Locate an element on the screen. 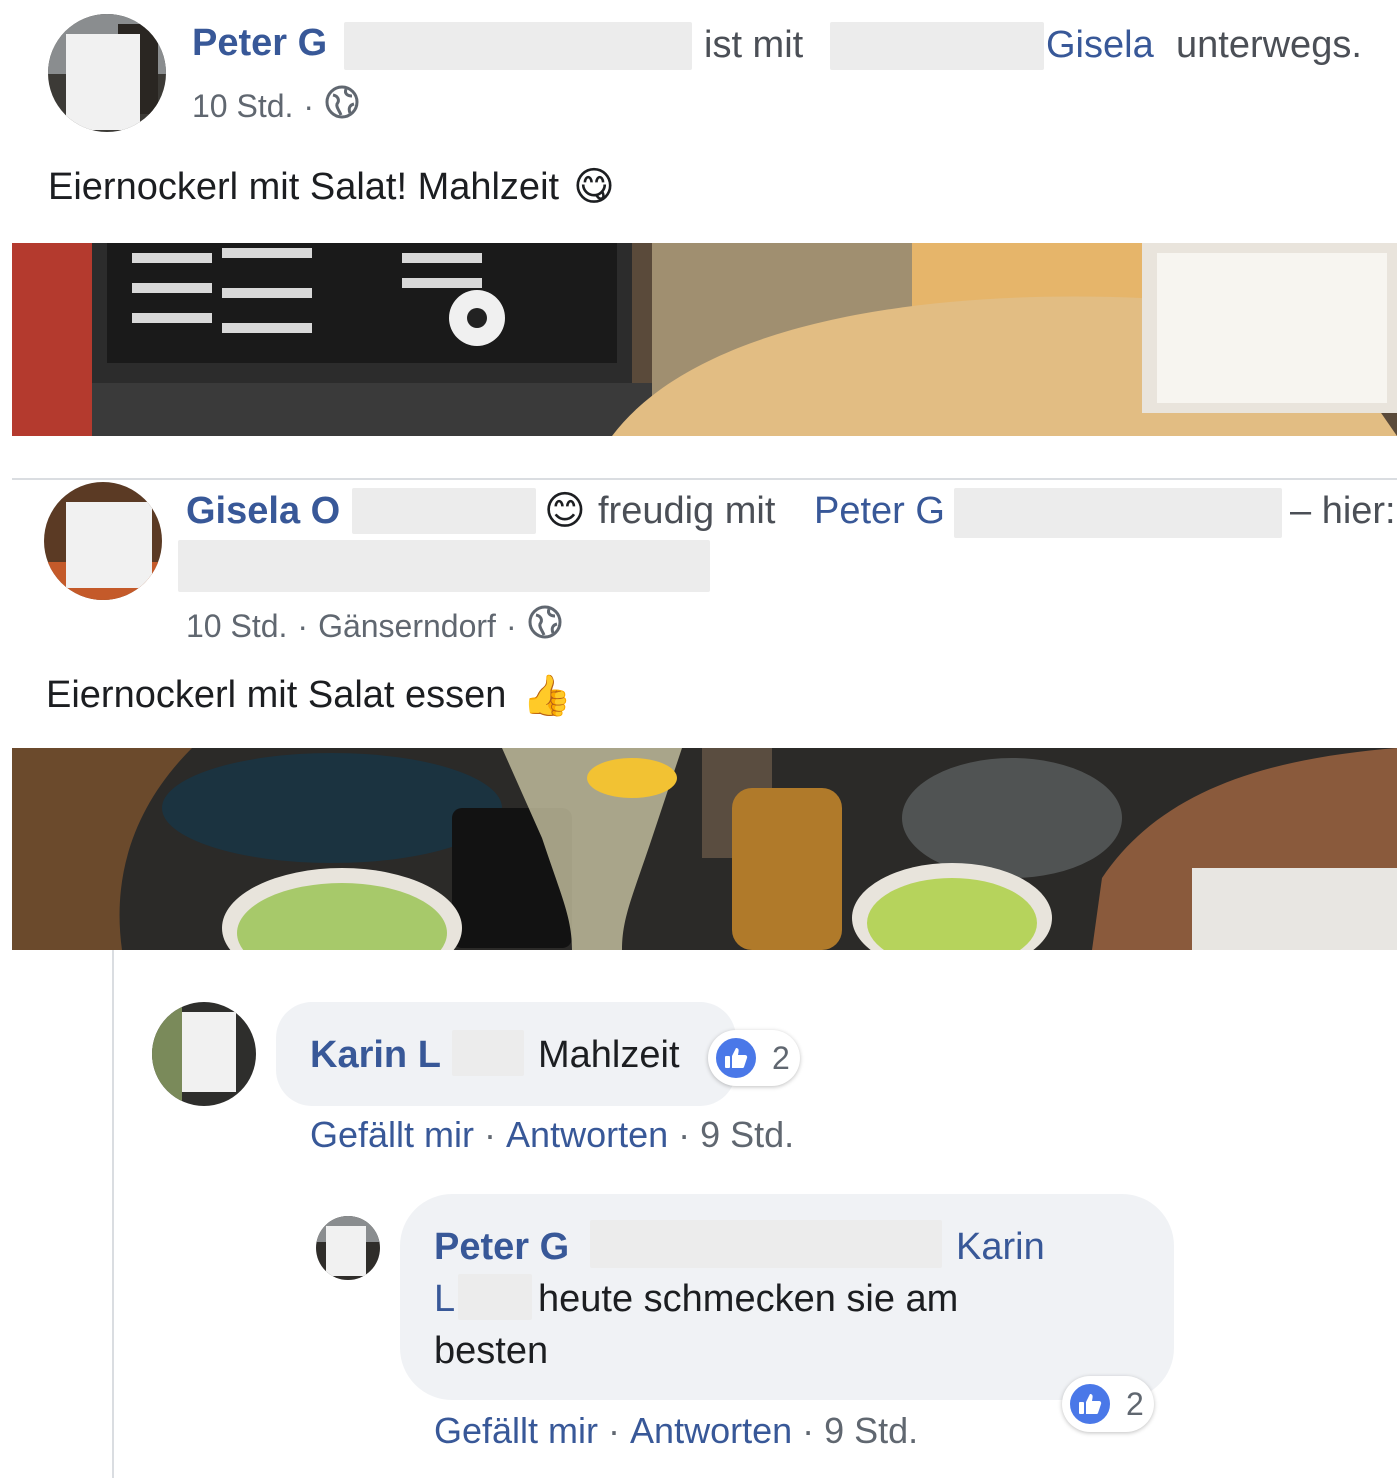 The image size is (1397, 1478). comment-author: Karin L is located at coordinates (375, 1055).